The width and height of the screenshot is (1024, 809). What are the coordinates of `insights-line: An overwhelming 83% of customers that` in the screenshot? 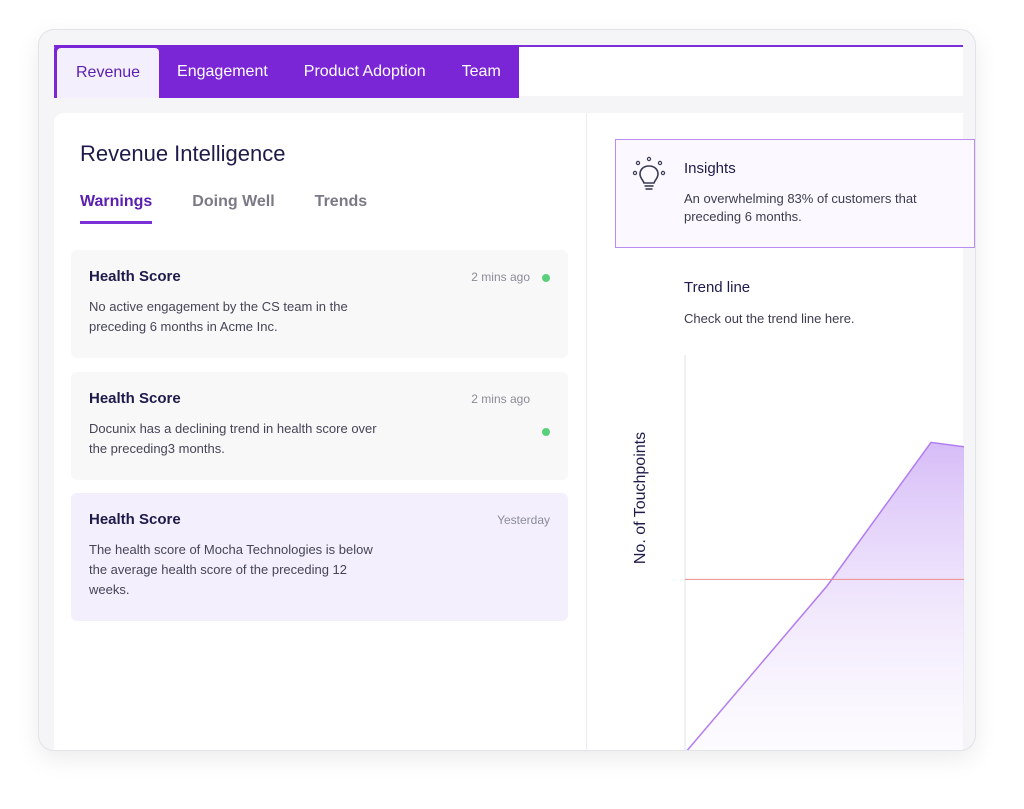 It's located at (800, 198).